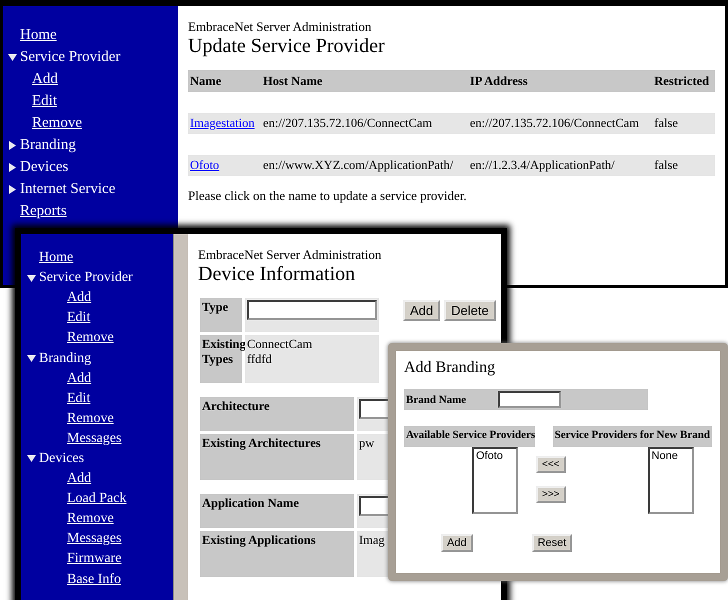 This screenshot has width=728, height=600. I want to click on table-cell: en://www.XYZ.com/ApplicationPath/, so click(364, 165).